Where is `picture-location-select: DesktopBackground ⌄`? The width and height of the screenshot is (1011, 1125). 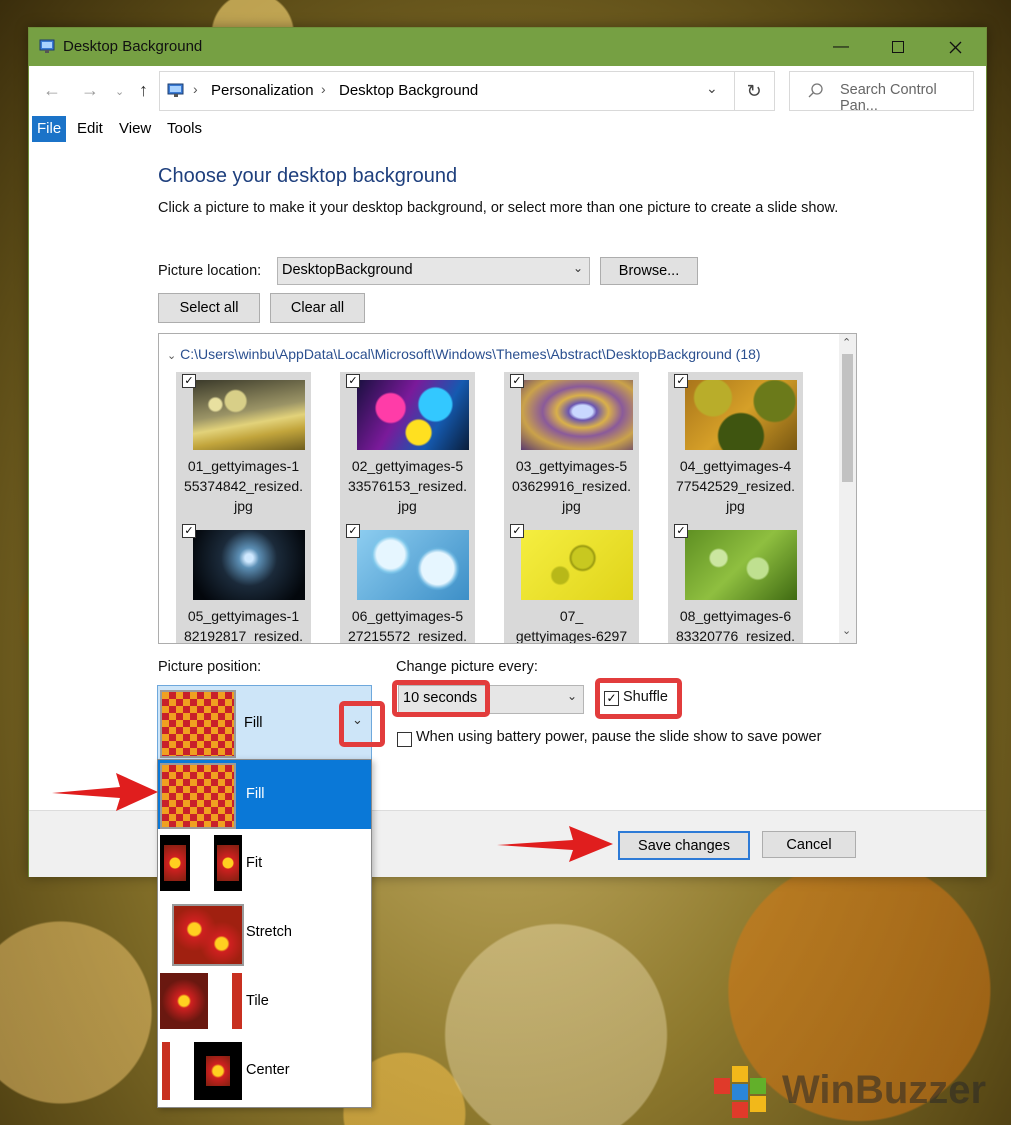
picture-location-select: DesktopBackground ⌄ is located at coordinates (433, 271).